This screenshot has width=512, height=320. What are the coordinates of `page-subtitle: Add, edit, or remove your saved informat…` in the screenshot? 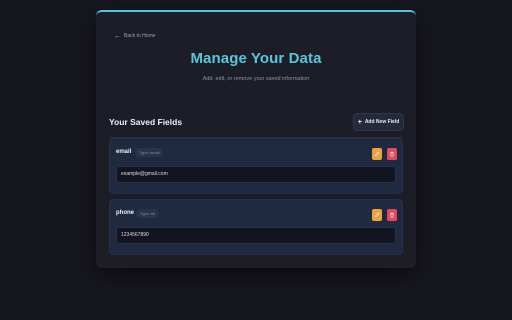 It's located at (256, 79).